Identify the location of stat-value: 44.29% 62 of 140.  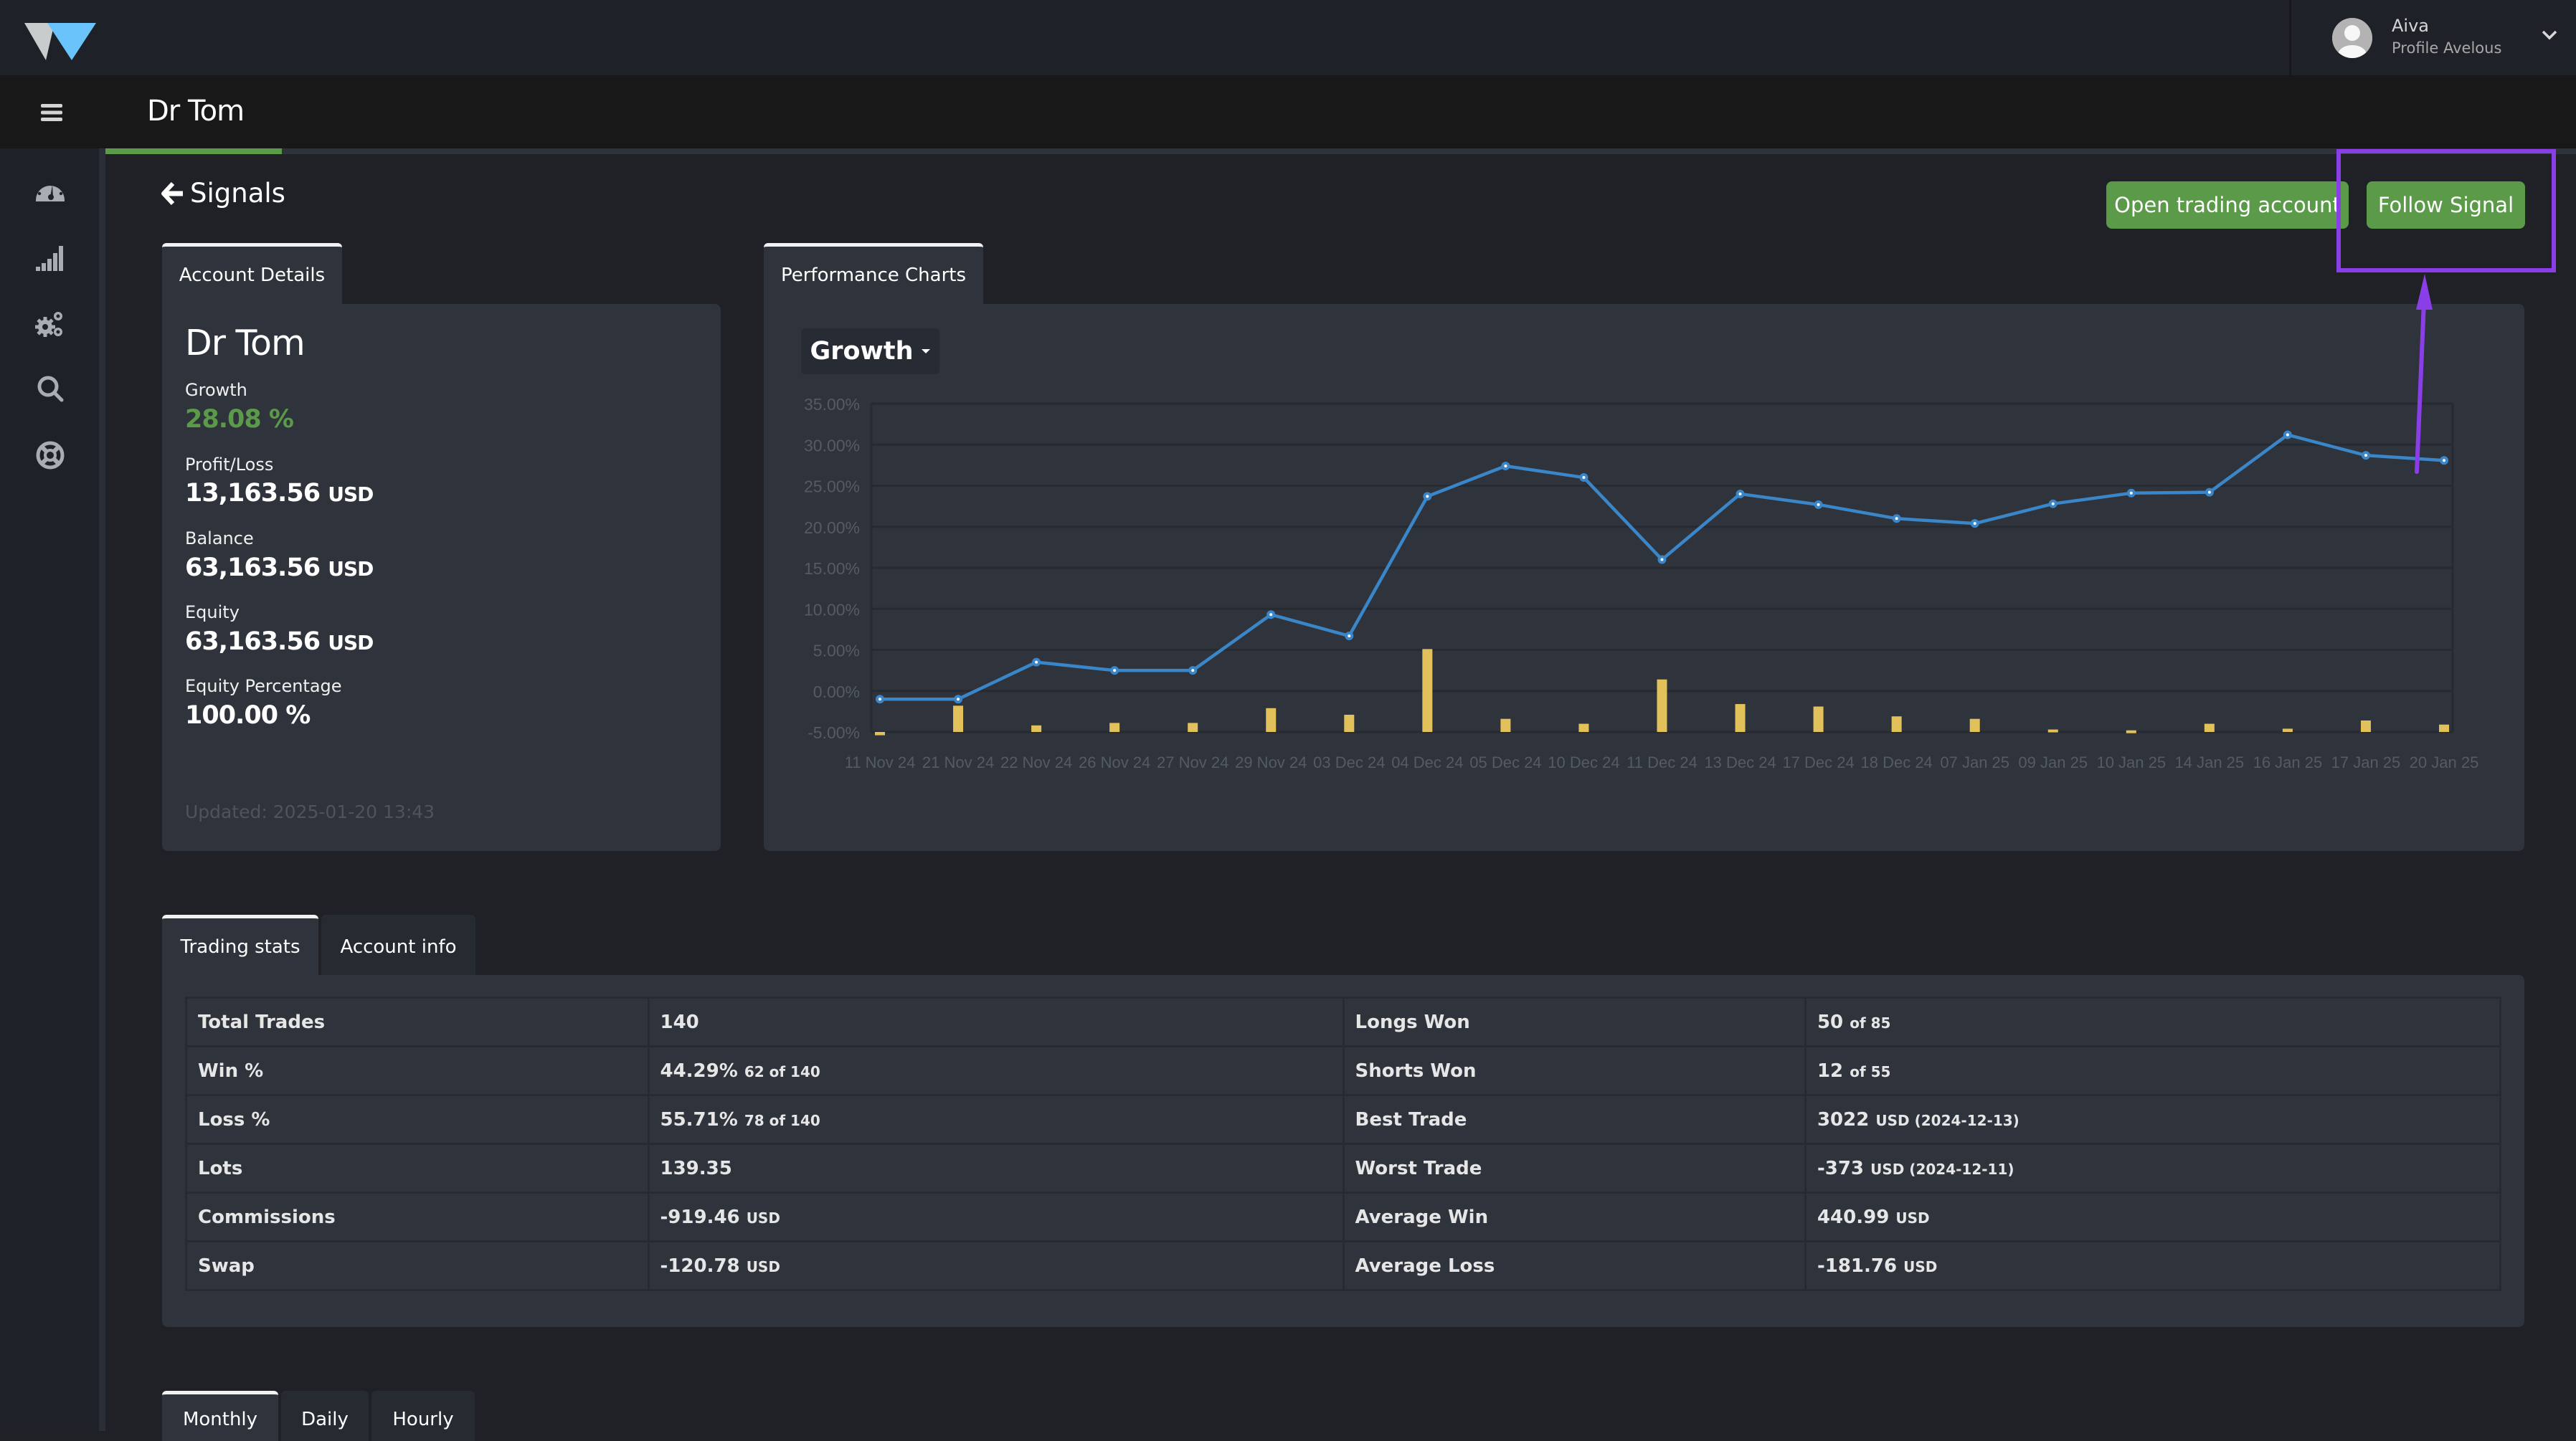
(996, 1070).